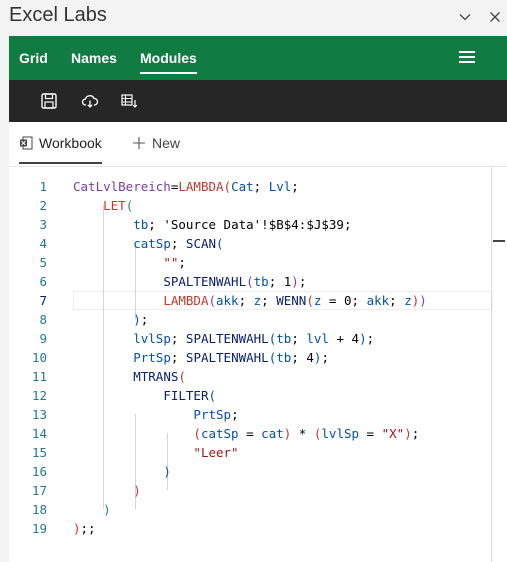 The width and height of the screenshot is (507, 562). Describe the element at coordinates (186, 395) in the screenshot. I see `code-token: FILTER` at that location.